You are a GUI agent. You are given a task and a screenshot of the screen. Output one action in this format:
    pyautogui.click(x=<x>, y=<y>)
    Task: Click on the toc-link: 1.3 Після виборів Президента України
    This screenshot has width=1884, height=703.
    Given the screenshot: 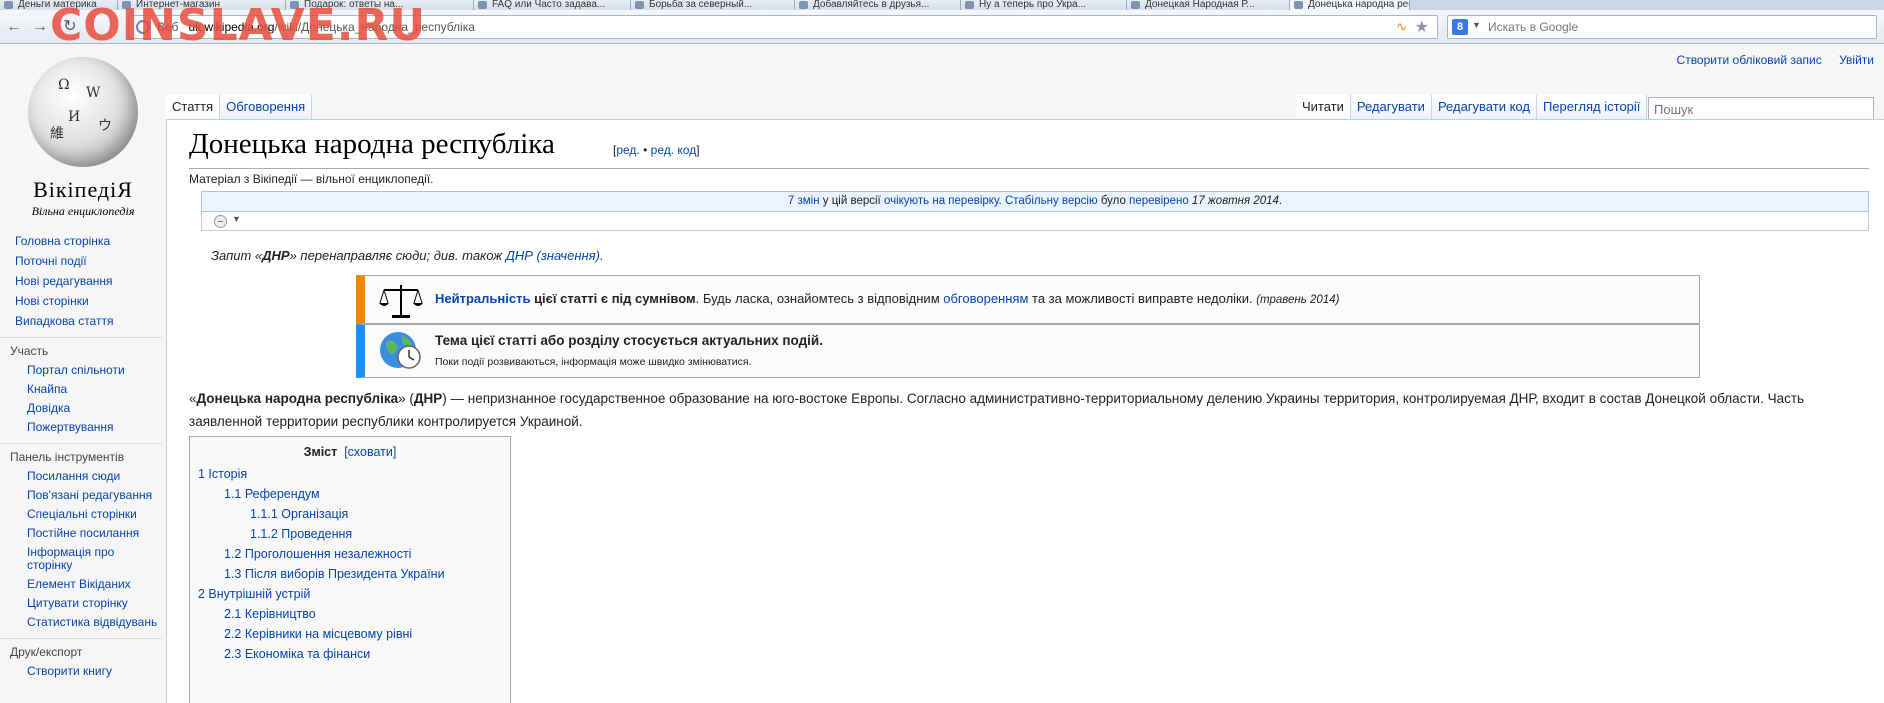 What is the action you would take?
    pyautogui.click(x=334, y=574)
    